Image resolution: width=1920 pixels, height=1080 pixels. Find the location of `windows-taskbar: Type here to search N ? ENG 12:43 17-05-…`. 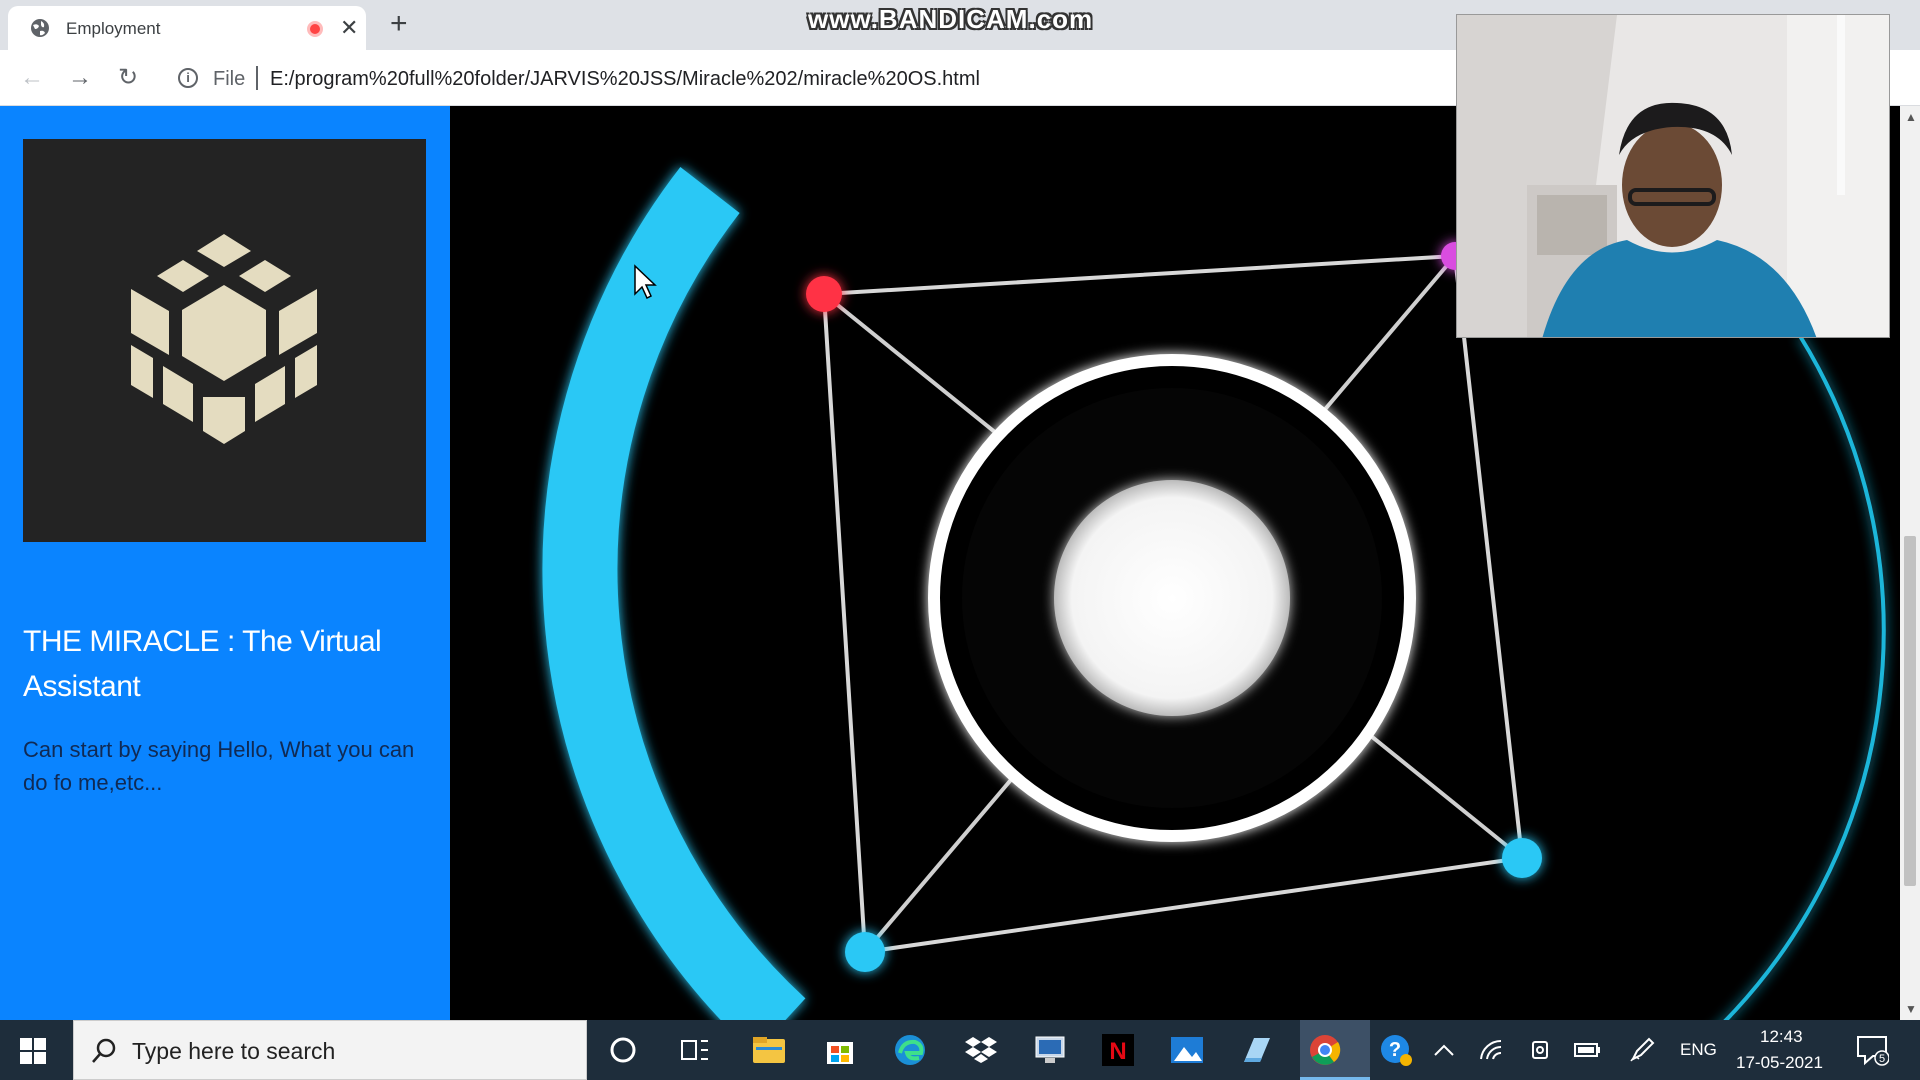

windows-taskbar: Type here to search N ? ENG 12:43 17-05-… is located at coordinates (960, 1050).